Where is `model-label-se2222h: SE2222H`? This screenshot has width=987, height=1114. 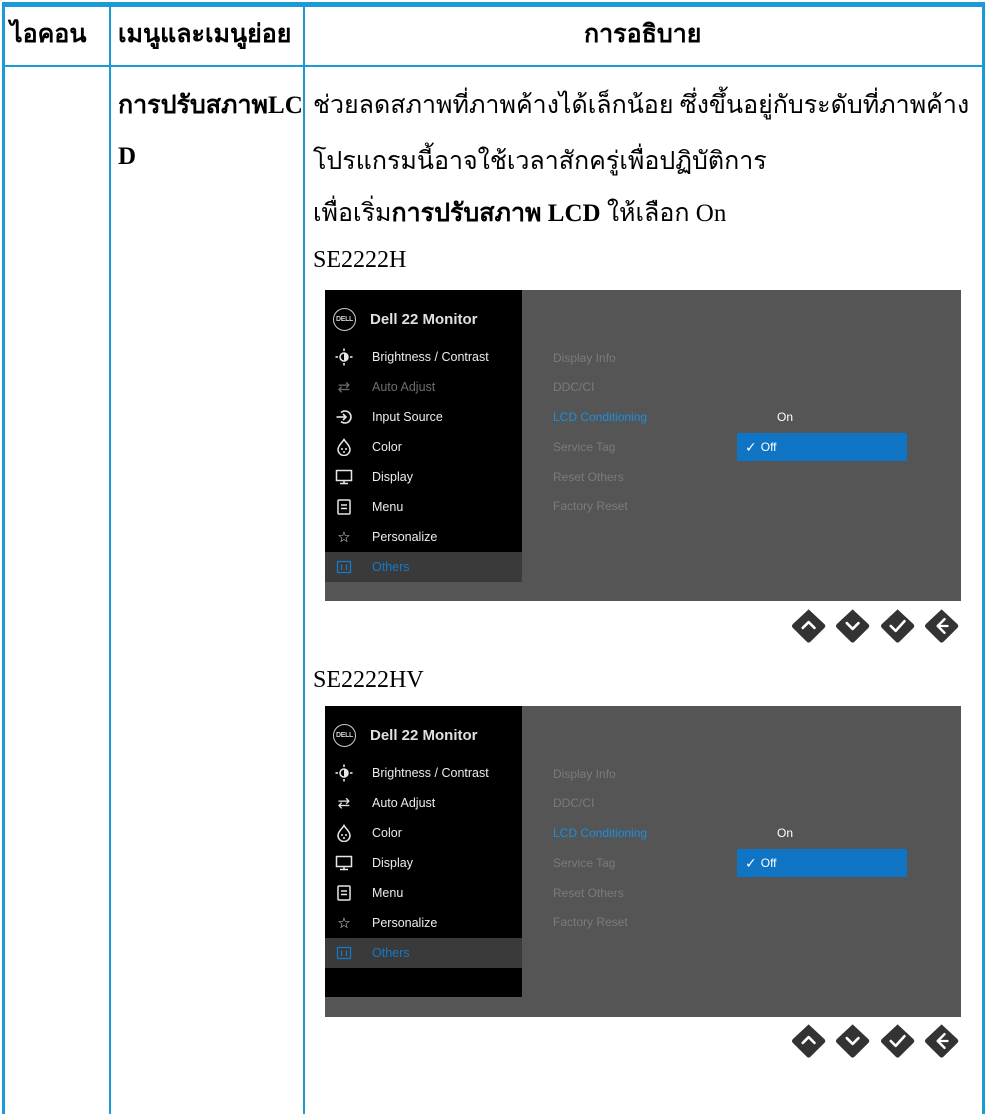
model-label-se2222h: SE2222H is located at coordinates (360, 260).